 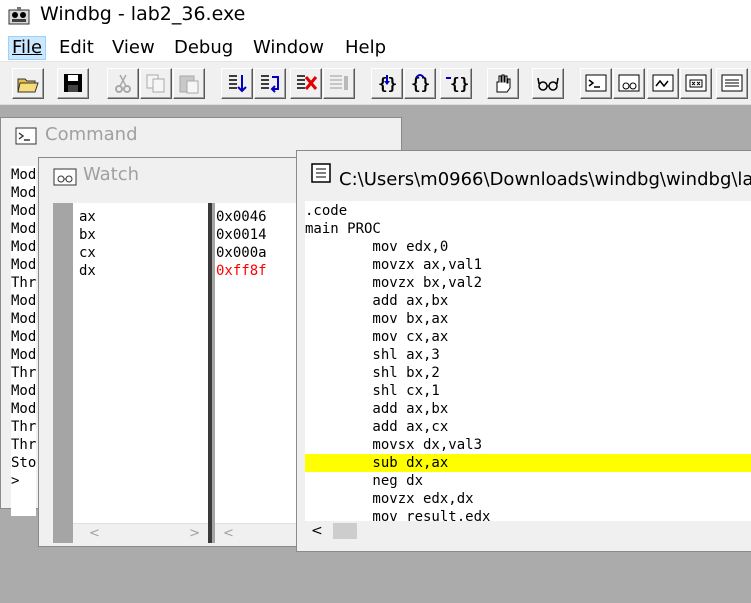 I want to click on copy-button, so click(x=156, y=83).